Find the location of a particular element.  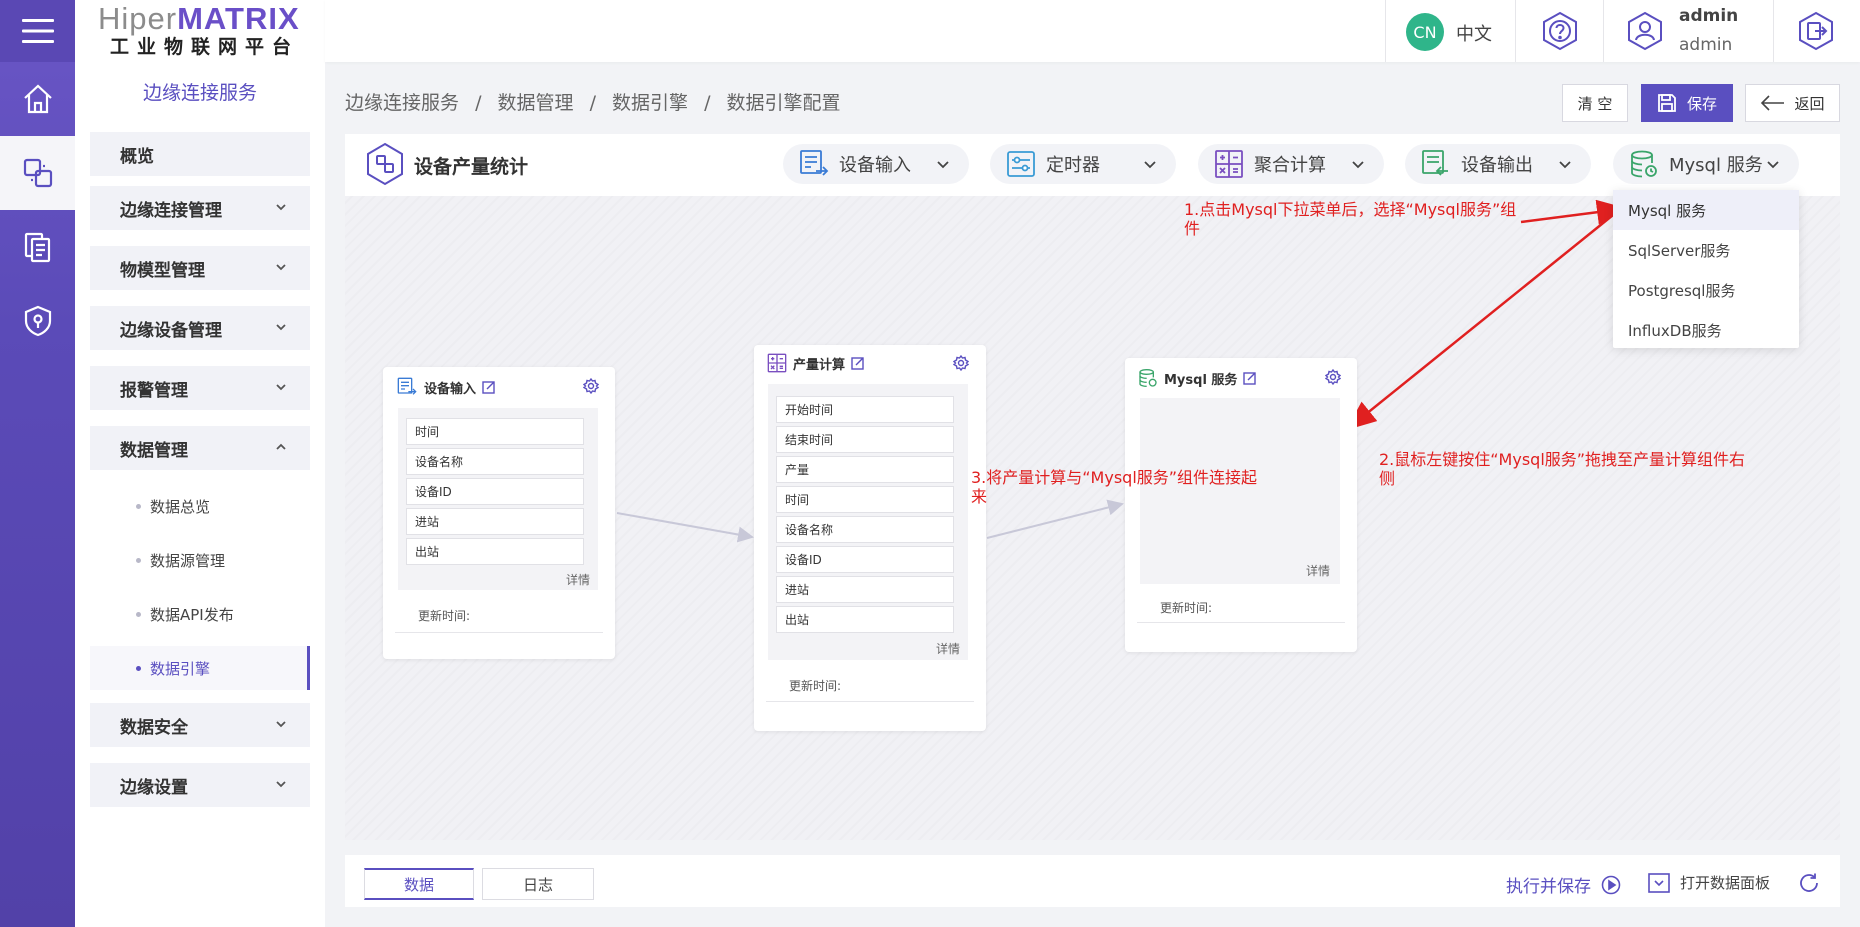

play-icon is located at coordinates (1611, 884).